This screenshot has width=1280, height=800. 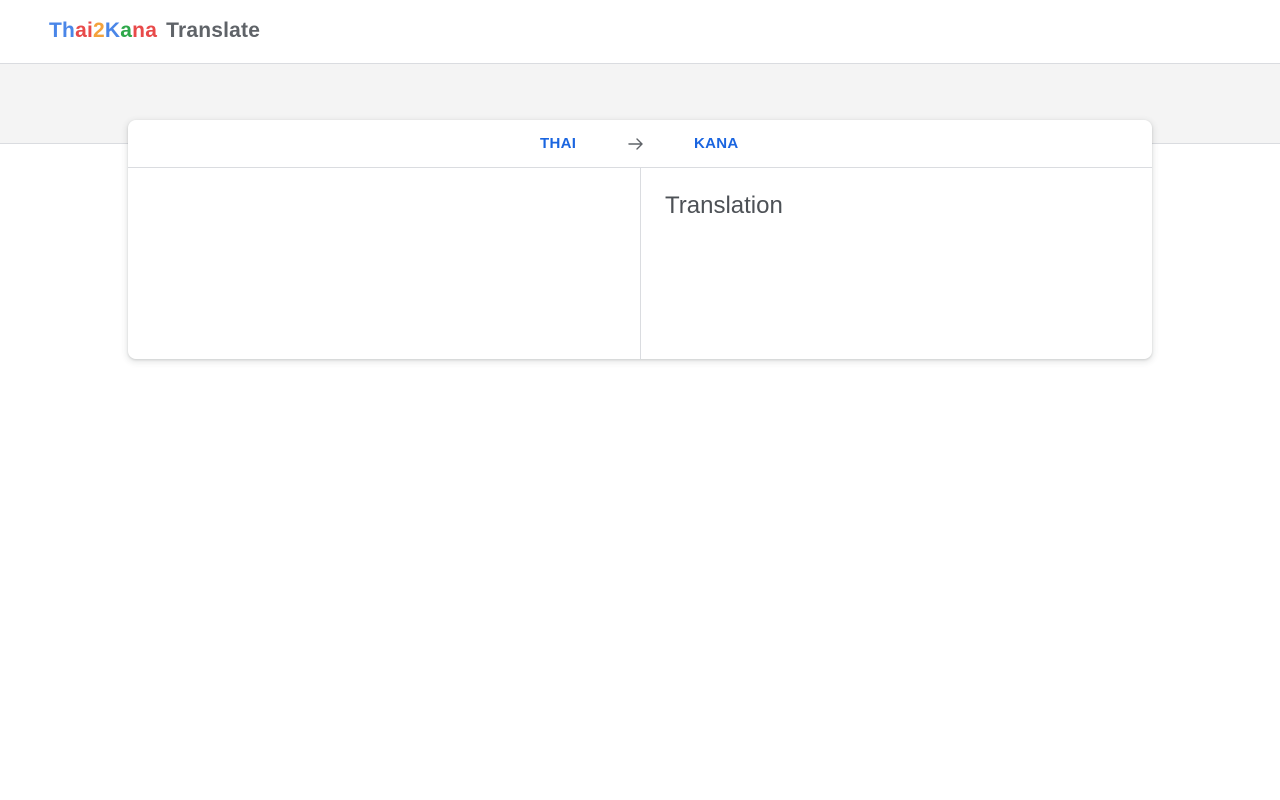 What do you see at coordinates (56, 30) in the screenshot?
I see `brand-letter: T` at bounding box center [56, 30].